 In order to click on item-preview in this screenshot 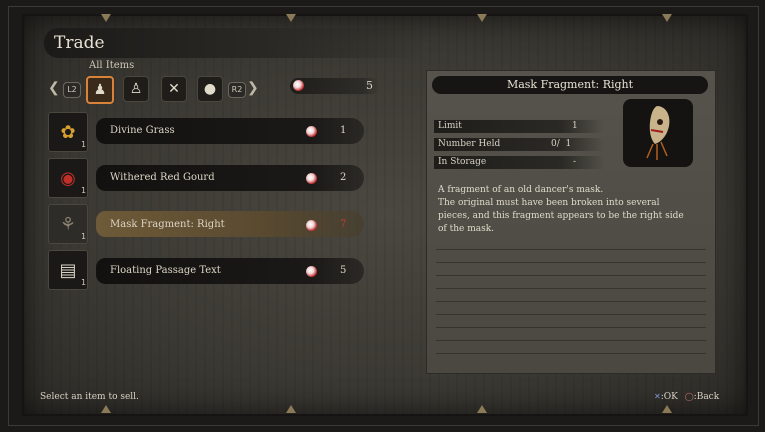, I will do `click(658, 133)`.